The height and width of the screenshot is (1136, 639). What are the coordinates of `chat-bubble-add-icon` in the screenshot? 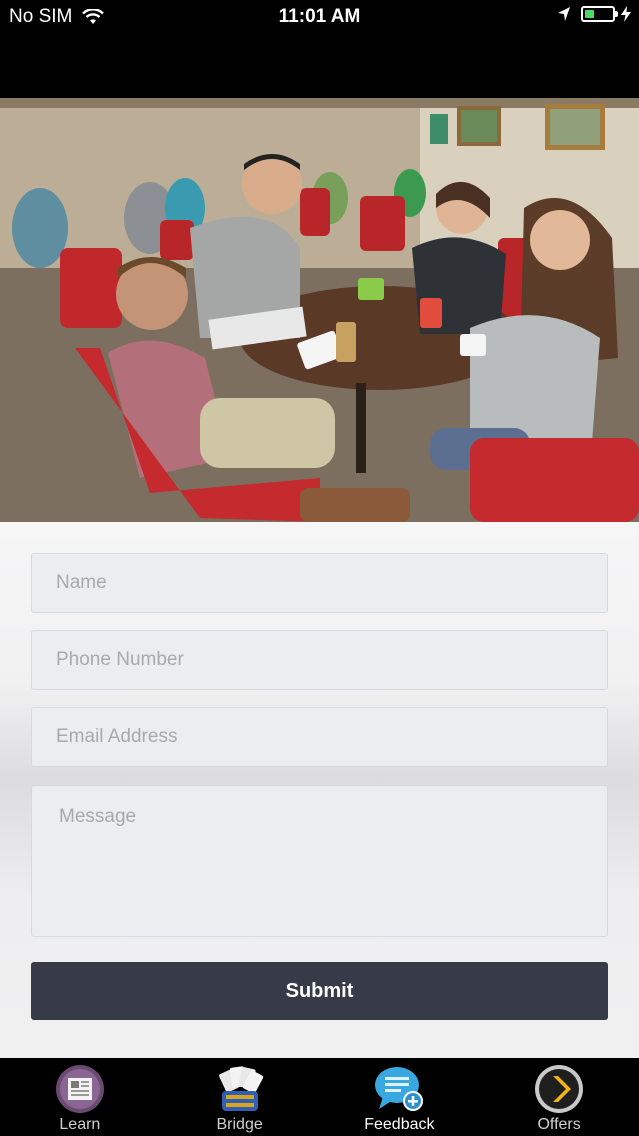 It's located at (399, 1089).